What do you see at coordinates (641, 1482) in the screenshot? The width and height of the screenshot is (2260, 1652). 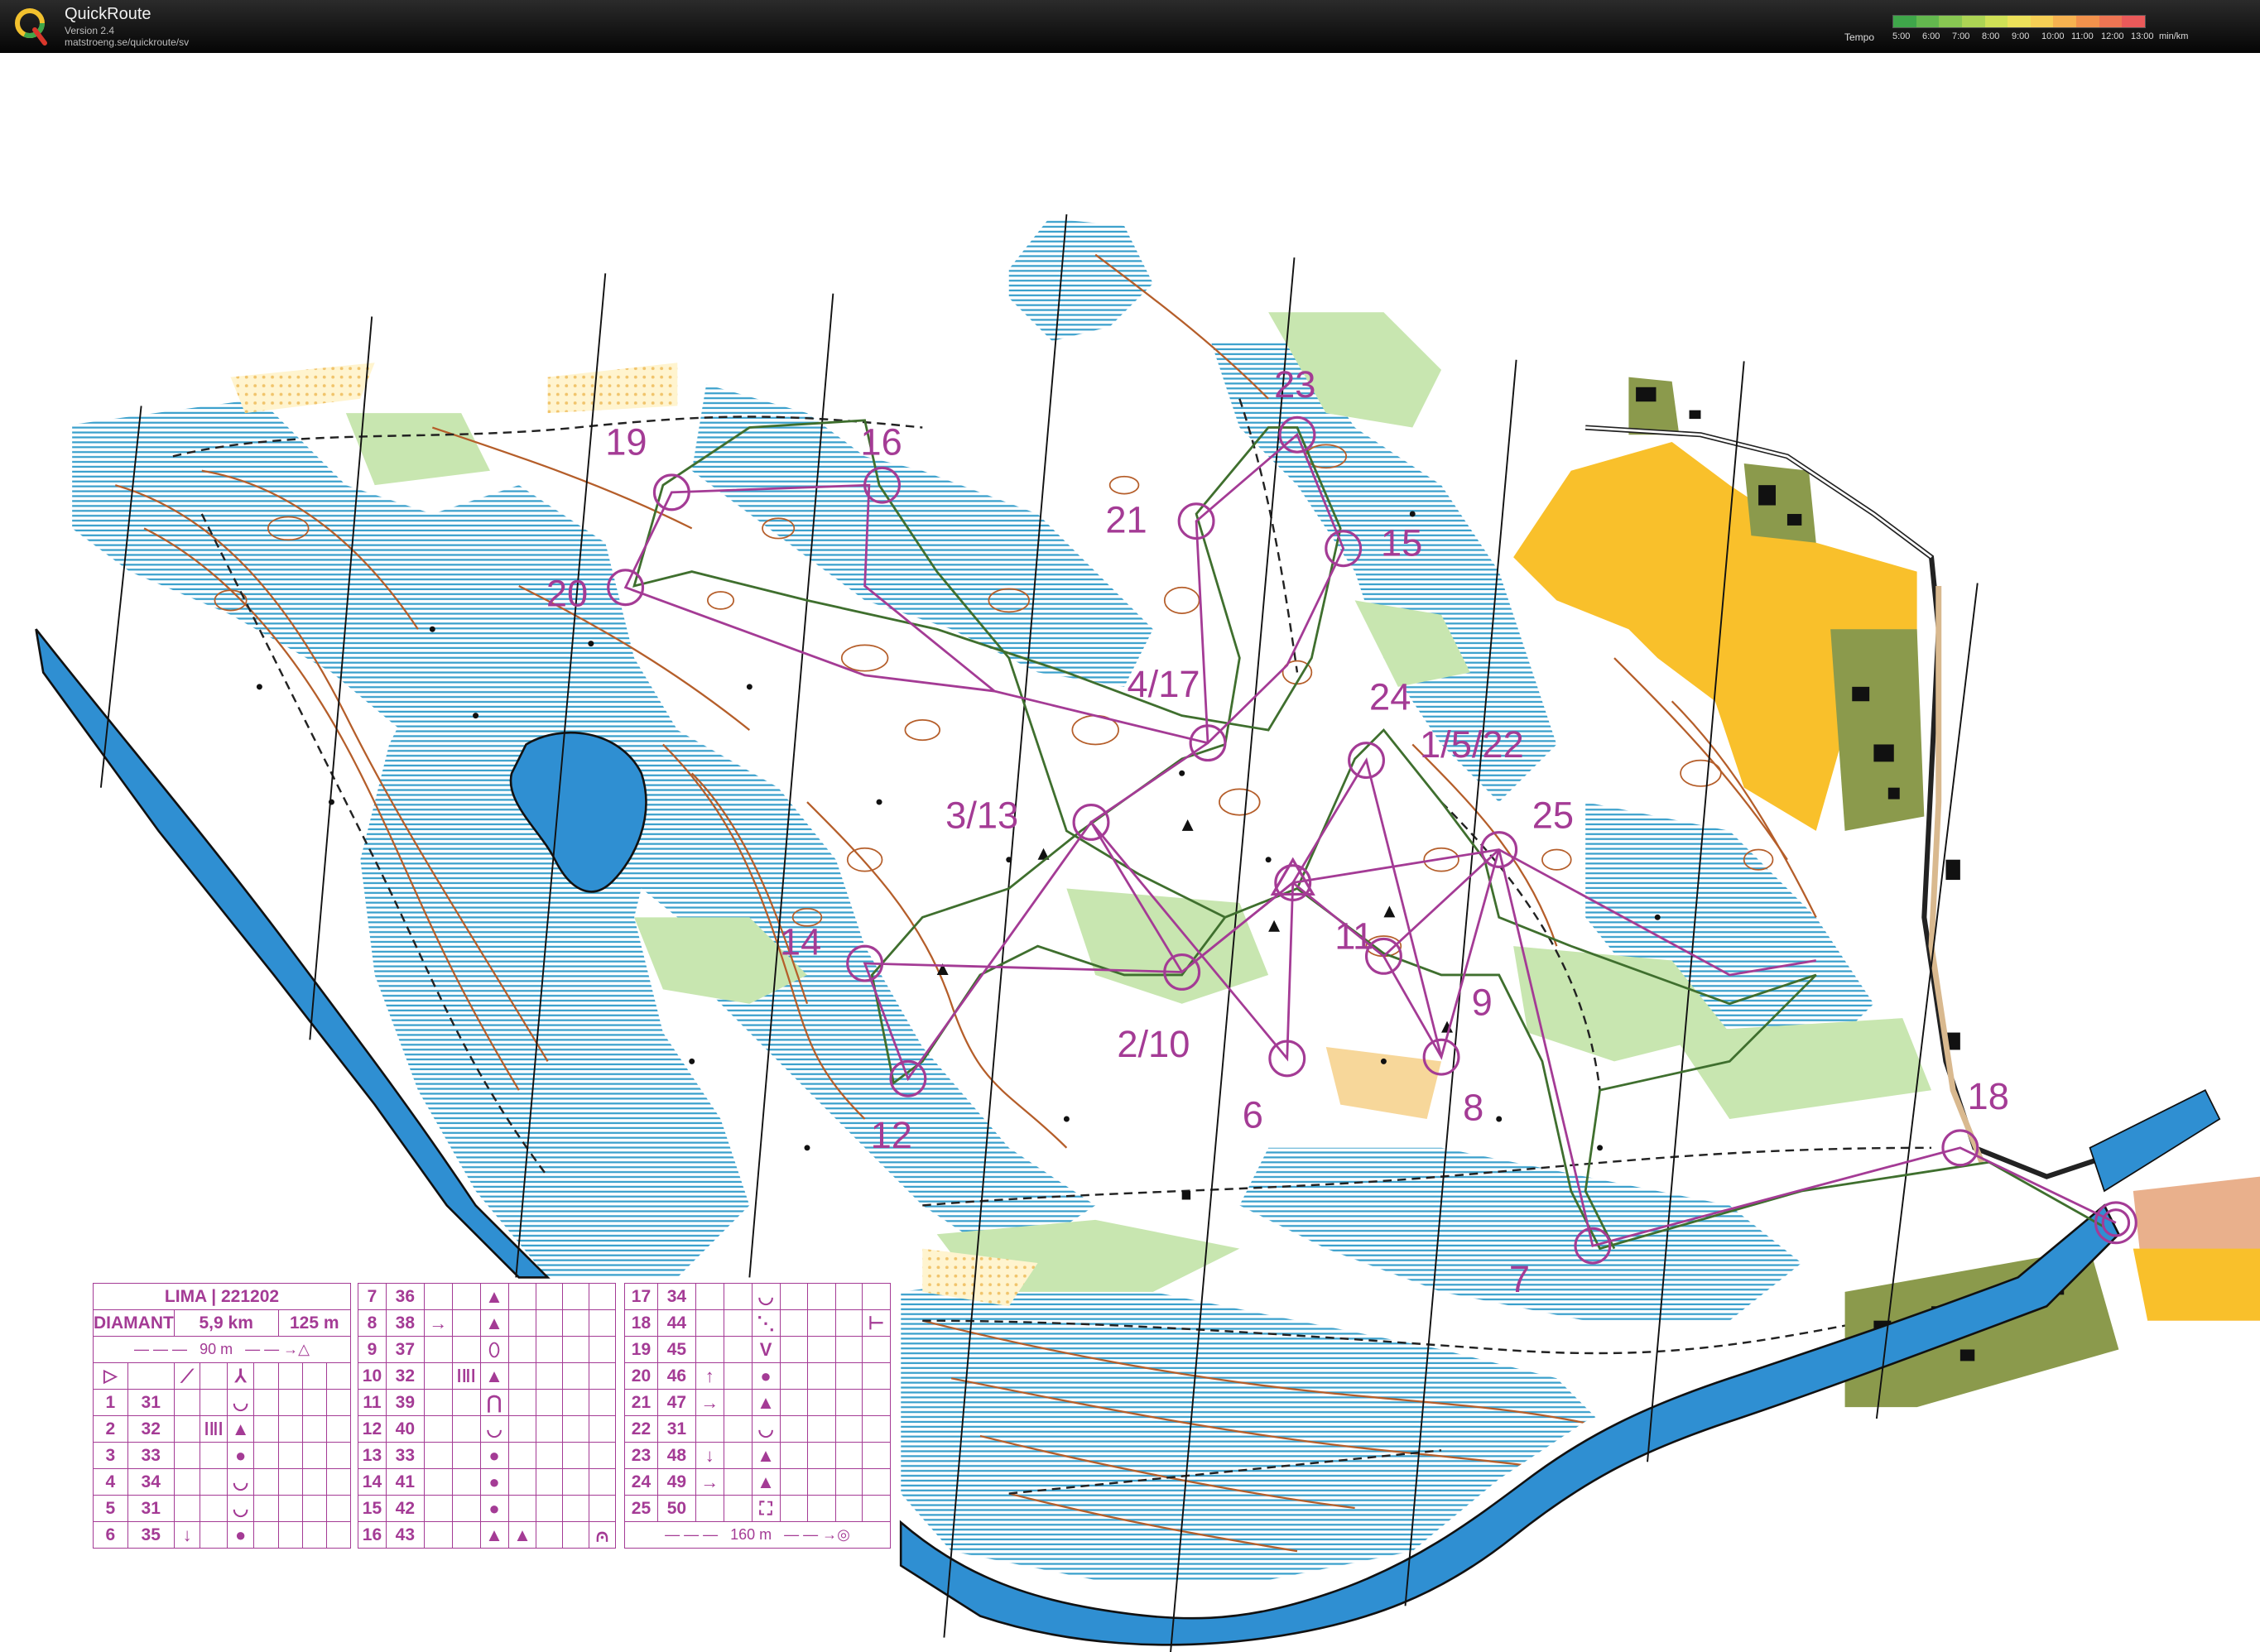 I see `control-number: 24` at bounding box center [641, 1482].